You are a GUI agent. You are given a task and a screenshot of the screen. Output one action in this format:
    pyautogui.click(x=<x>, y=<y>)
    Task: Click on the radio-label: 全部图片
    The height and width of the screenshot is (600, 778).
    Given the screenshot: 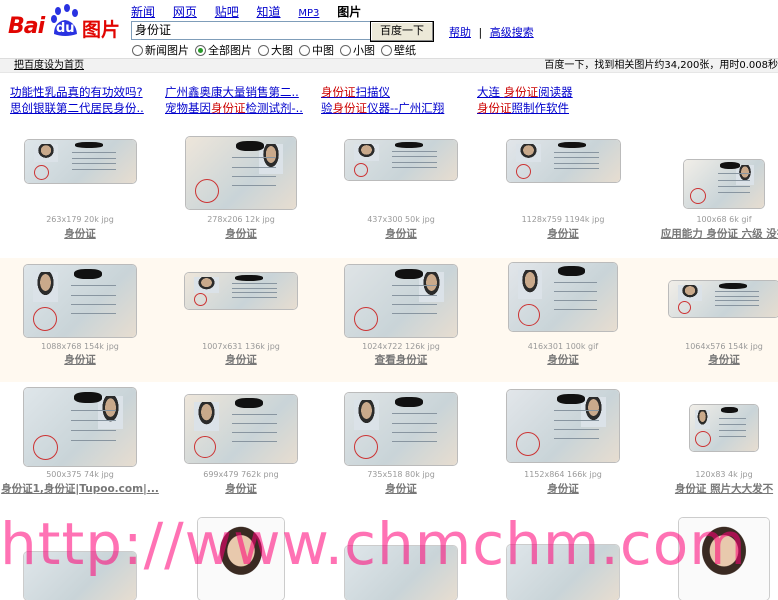 What is the action you would take?
    pyautogui.click(x=230, y=50)
    